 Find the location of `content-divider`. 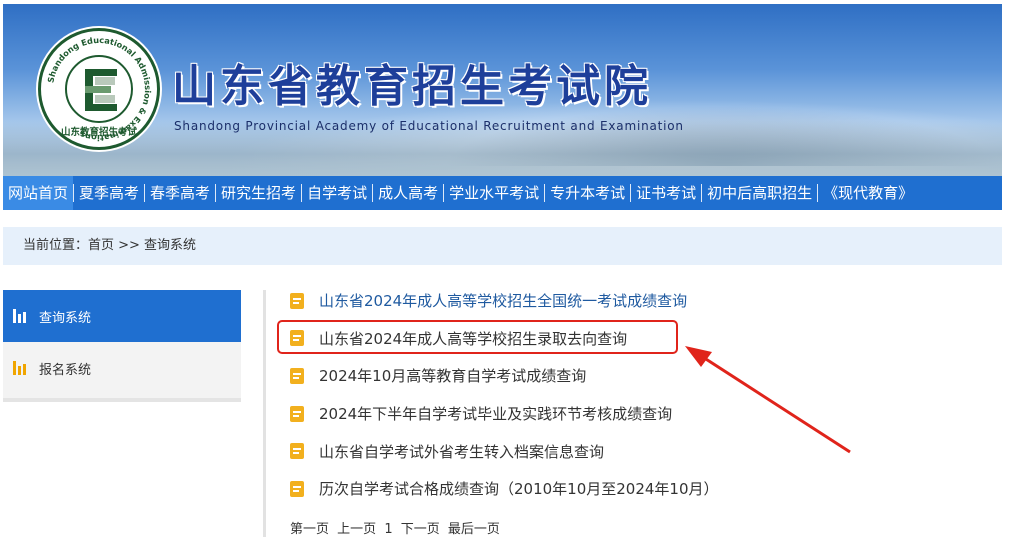

content-divider is located at coordinates (264, 413).